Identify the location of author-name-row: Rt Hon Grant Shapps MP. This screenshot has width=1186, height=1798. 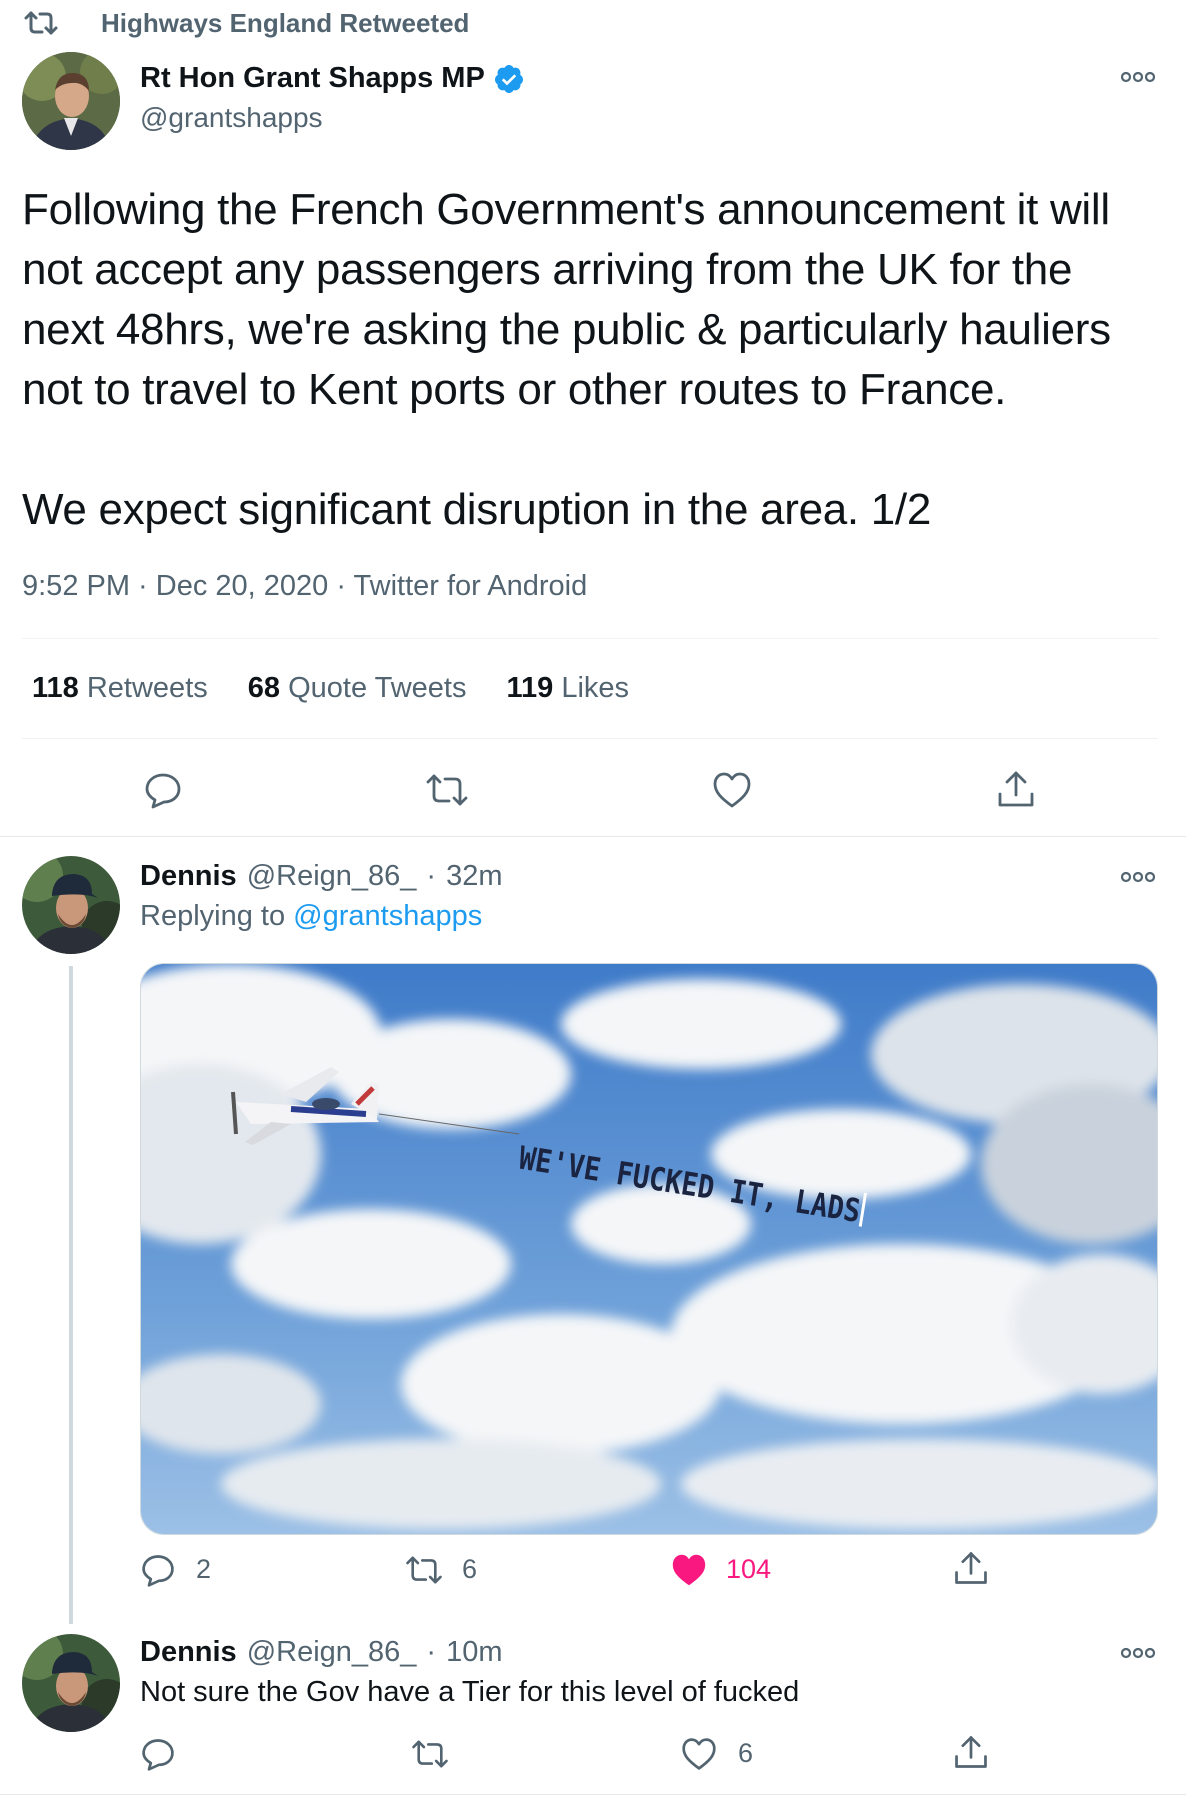
(332, 78).